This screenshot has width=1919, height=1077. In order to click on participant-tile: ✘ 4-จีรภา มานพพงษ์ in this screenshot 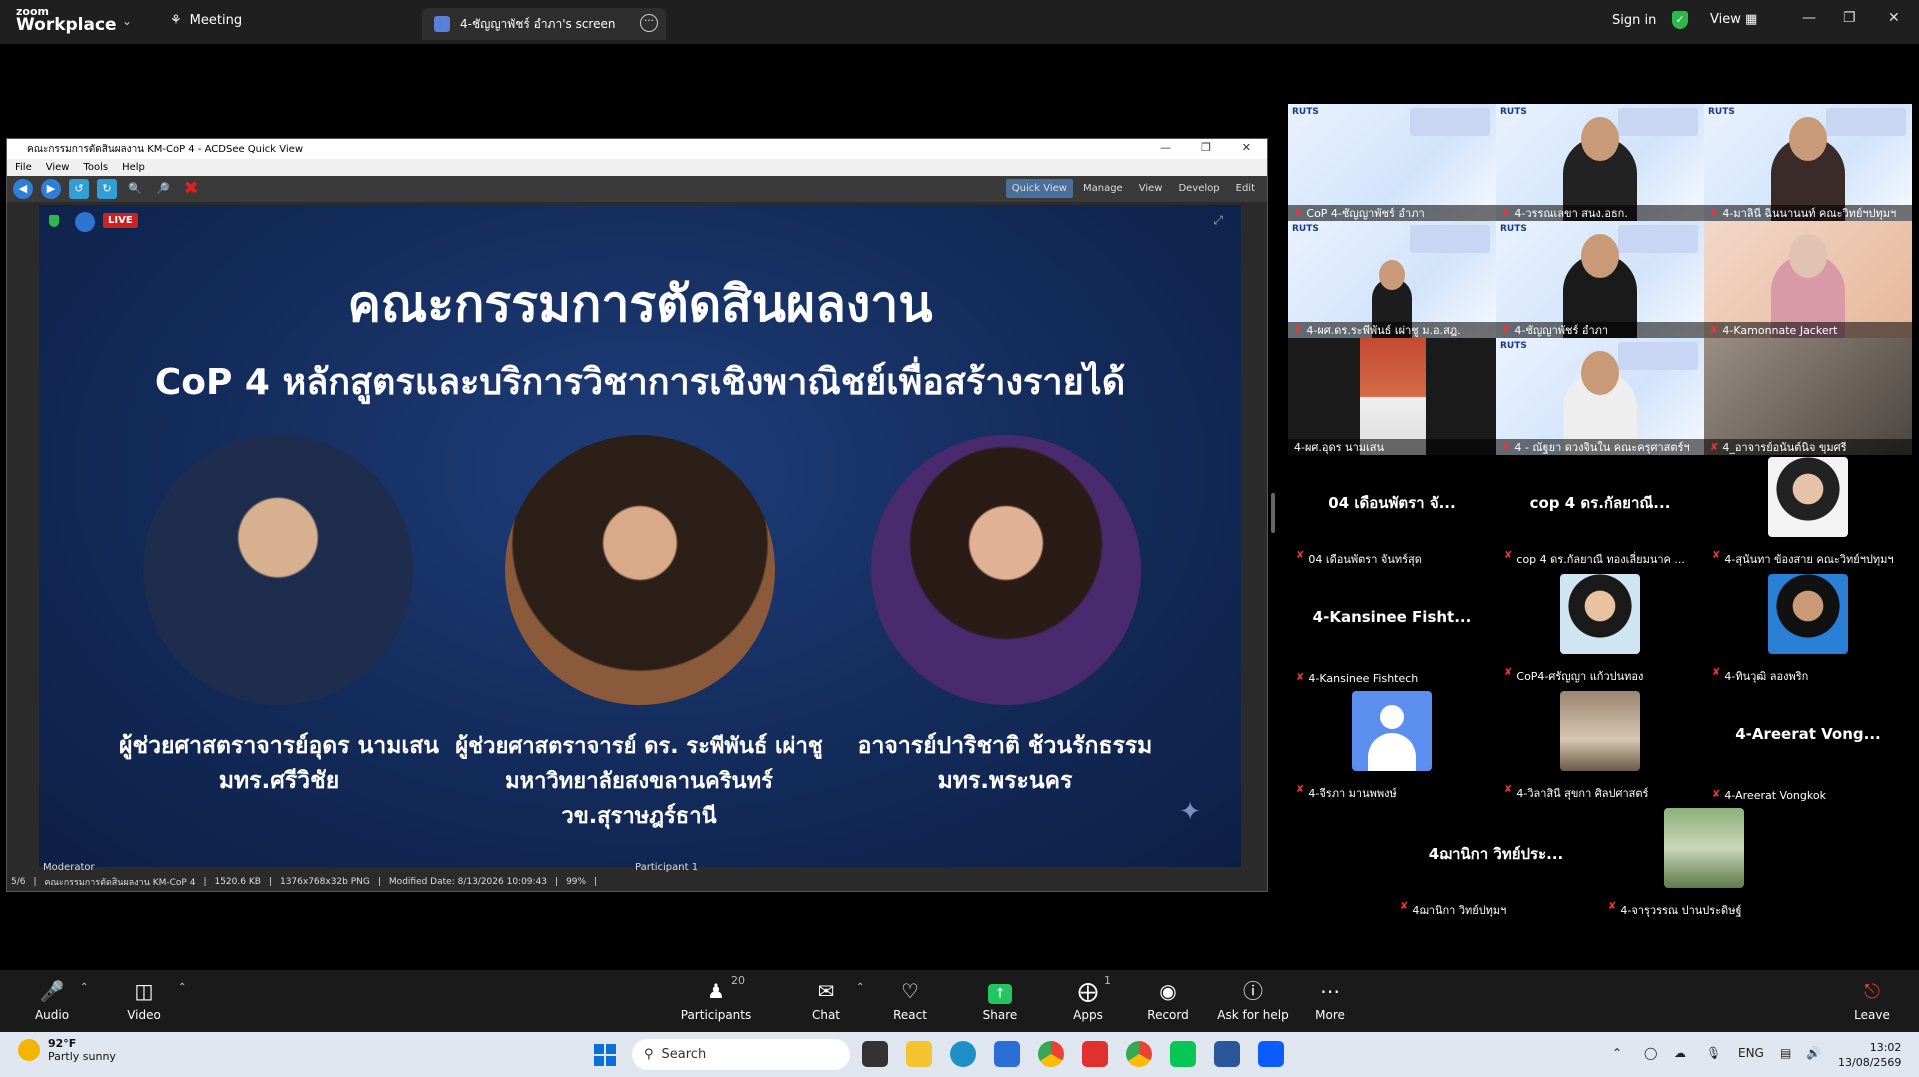, I will do `click(1392, 747)`.